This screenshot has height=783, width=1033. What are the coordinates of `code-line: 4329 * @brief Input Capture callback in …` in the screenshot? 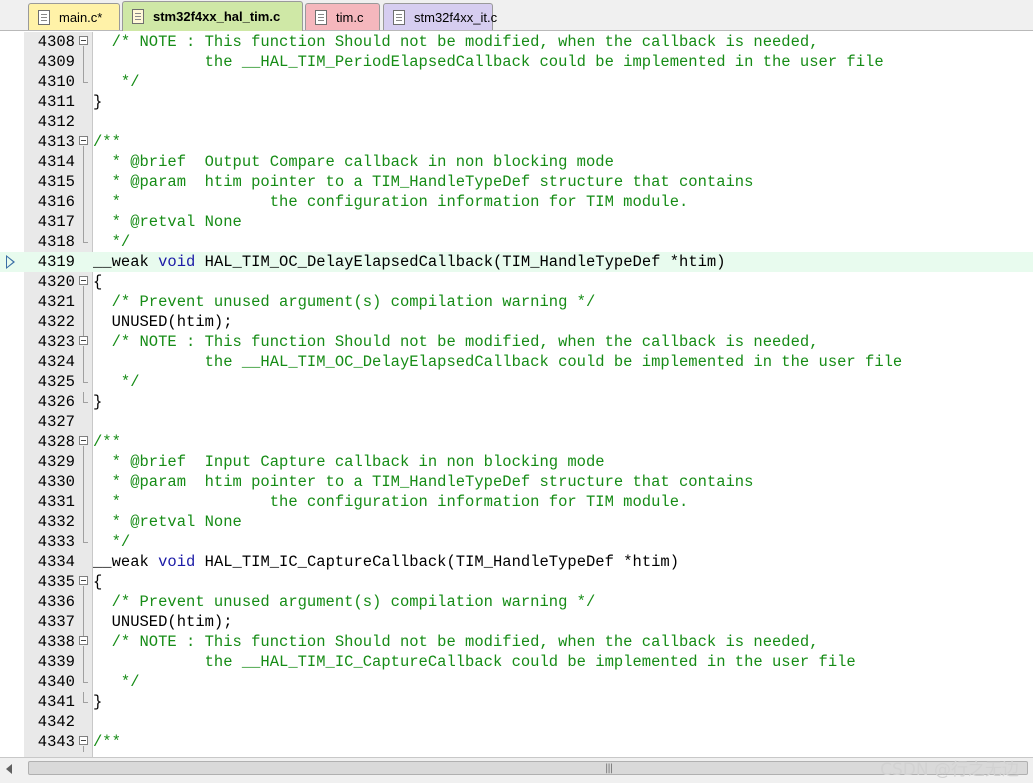 It's located at (516, 462).